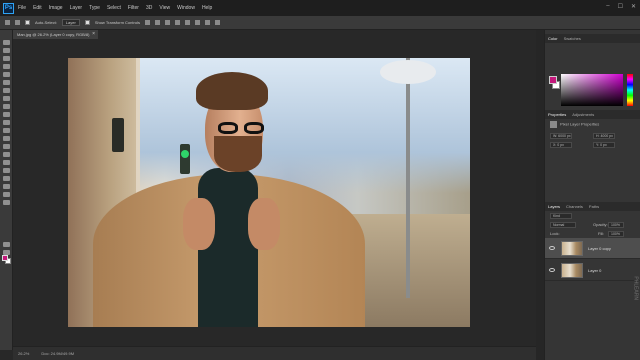  What do you see at coordinates (561, 136) in the screenshot?
I see `width-field: W: 6000 px` at bounding box center [561, 136].